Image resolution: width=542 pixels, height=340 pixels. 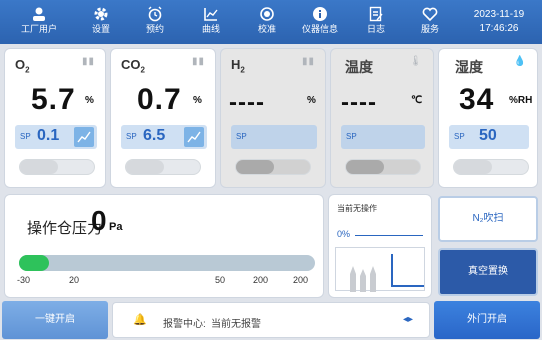 What do you see at coordinates (101, 22) in the screenshot?
I see `nav-settings: 设置` at bounding box center [101, 22].